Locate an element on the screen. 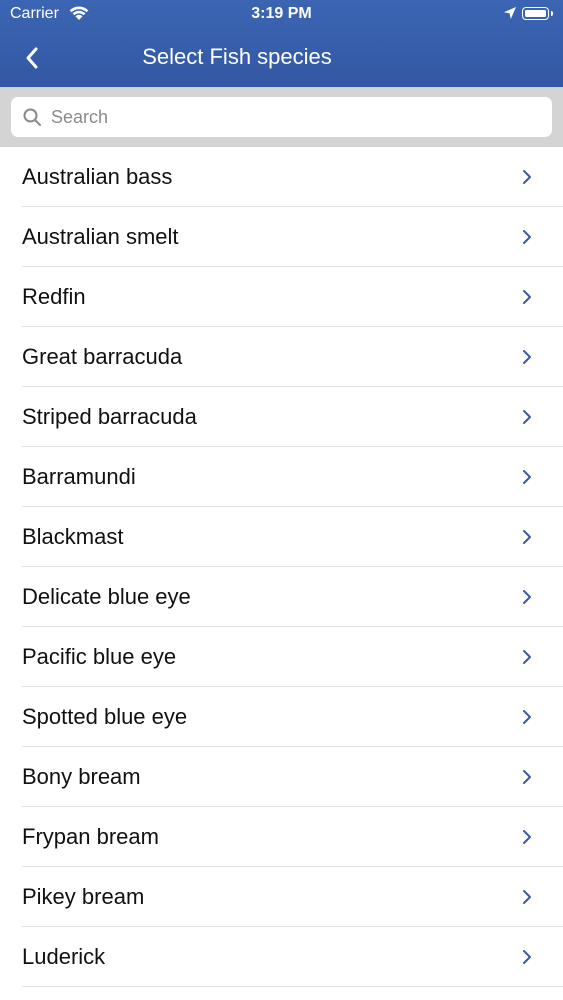  status-time: 3:19 PM is located at coordinates (281, 13).